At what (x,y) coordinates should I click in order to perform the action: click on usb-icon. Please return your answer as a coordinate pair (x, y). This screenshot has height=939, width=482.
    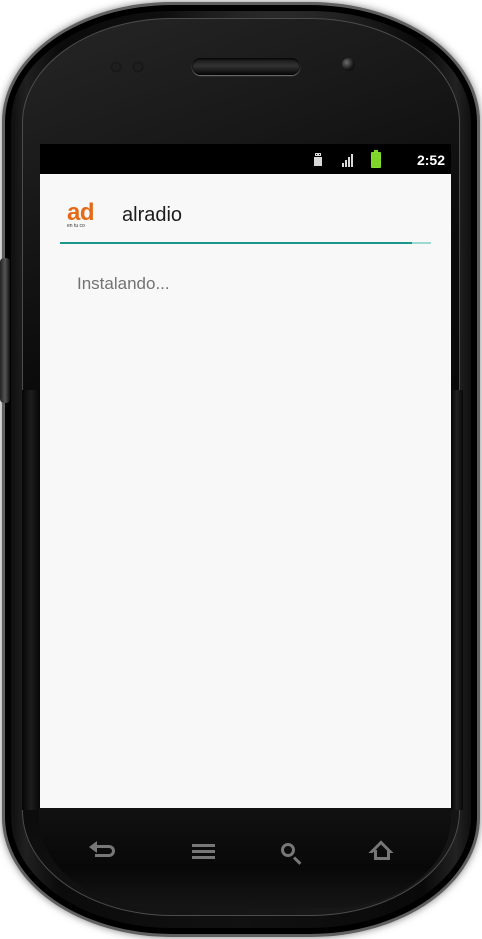
    Looking at the image, I should click on (318, 160).